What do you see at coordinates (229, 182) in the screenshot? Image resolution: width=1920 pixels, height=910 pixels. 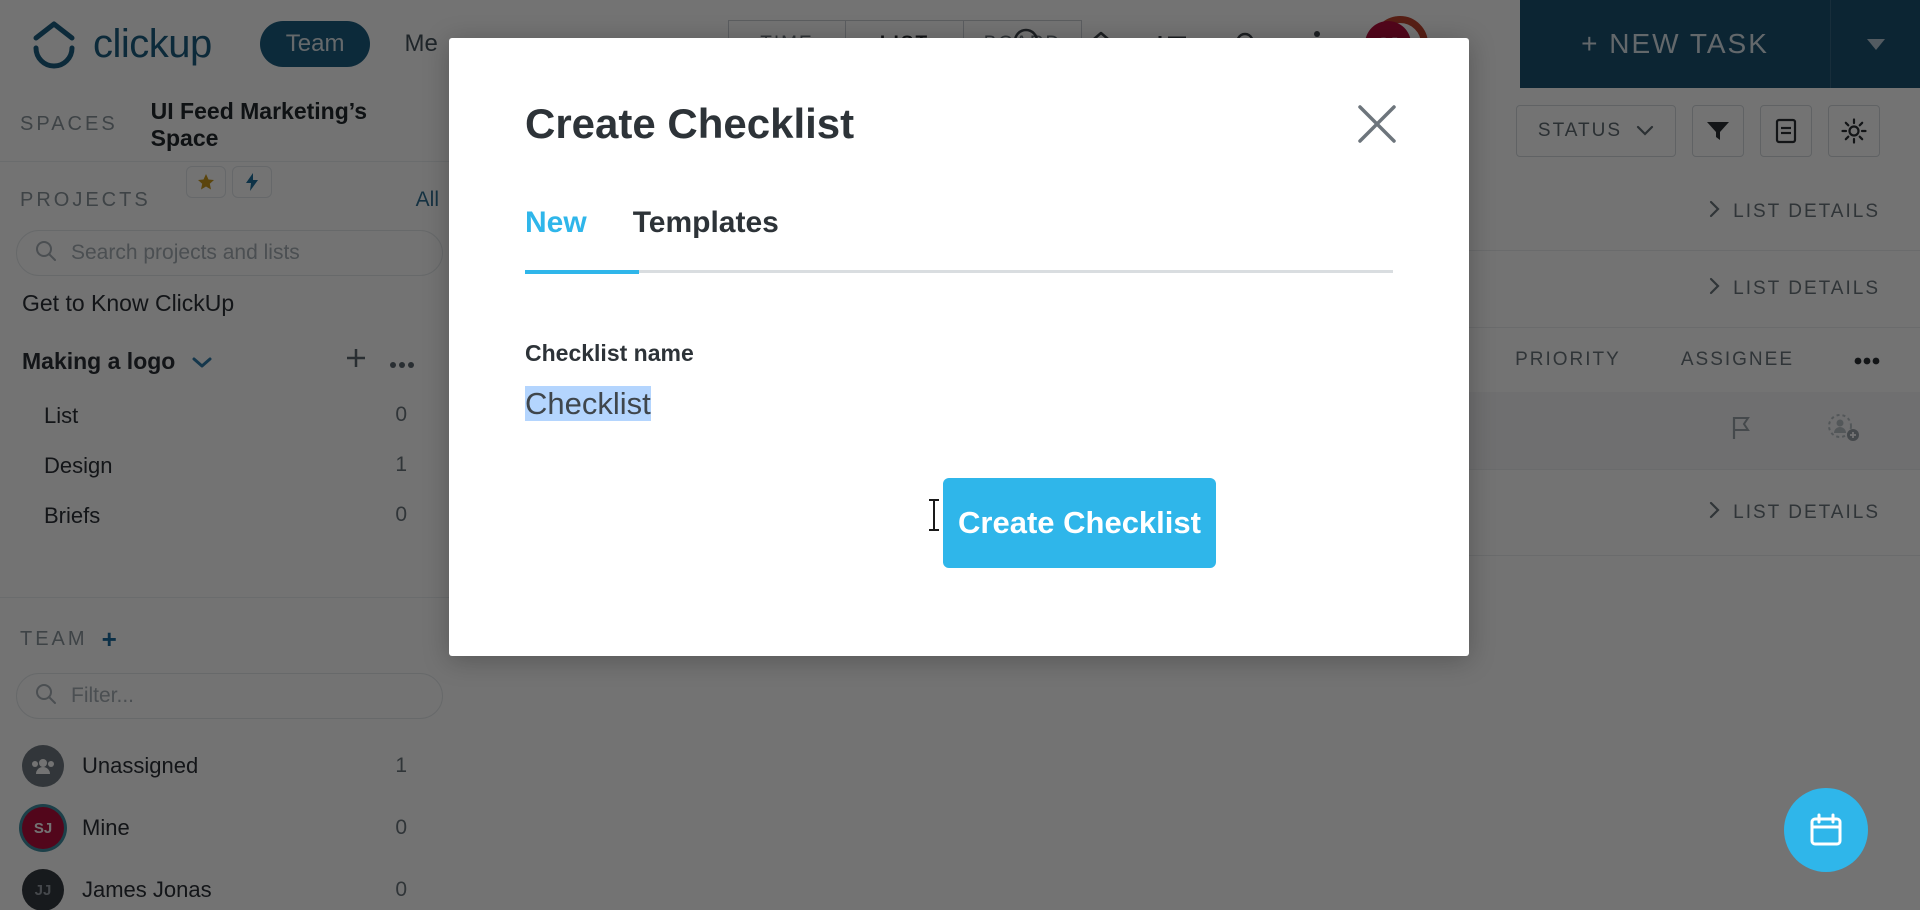 I see `space-badges` at bounding box center [229, 182].